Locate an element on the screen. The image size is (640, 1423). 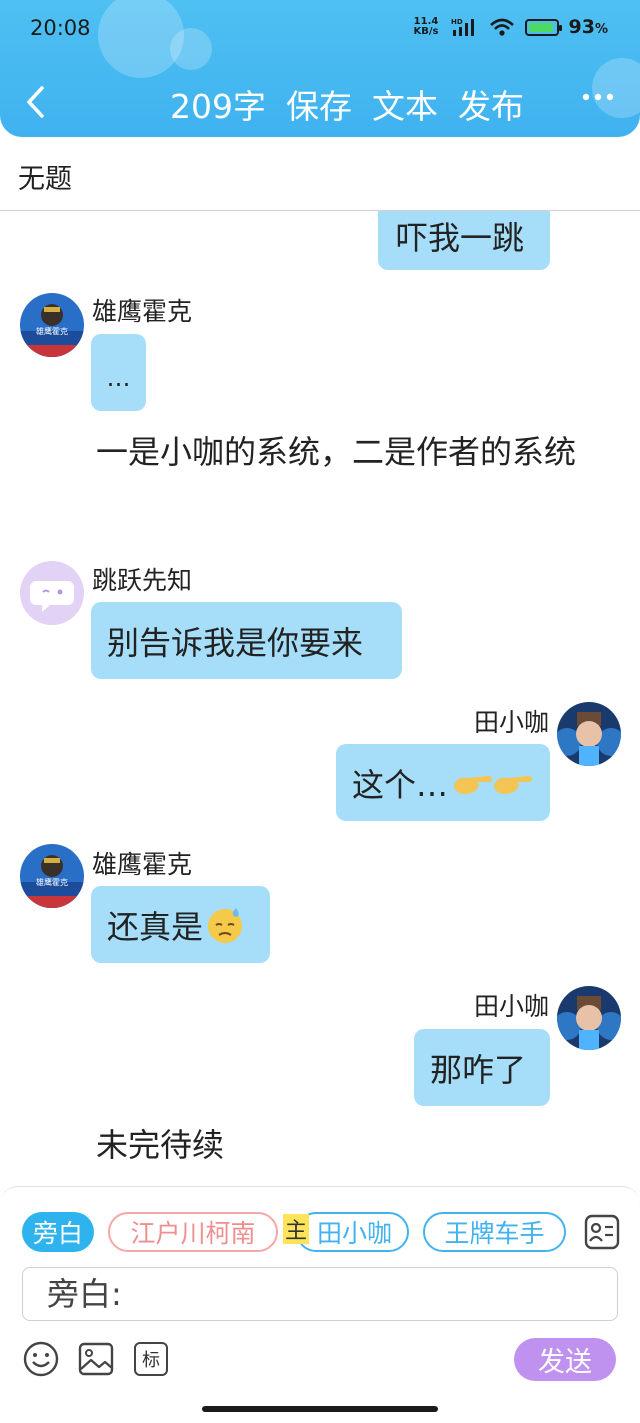
save-button: 保存 is located at coordinates (319, 104).